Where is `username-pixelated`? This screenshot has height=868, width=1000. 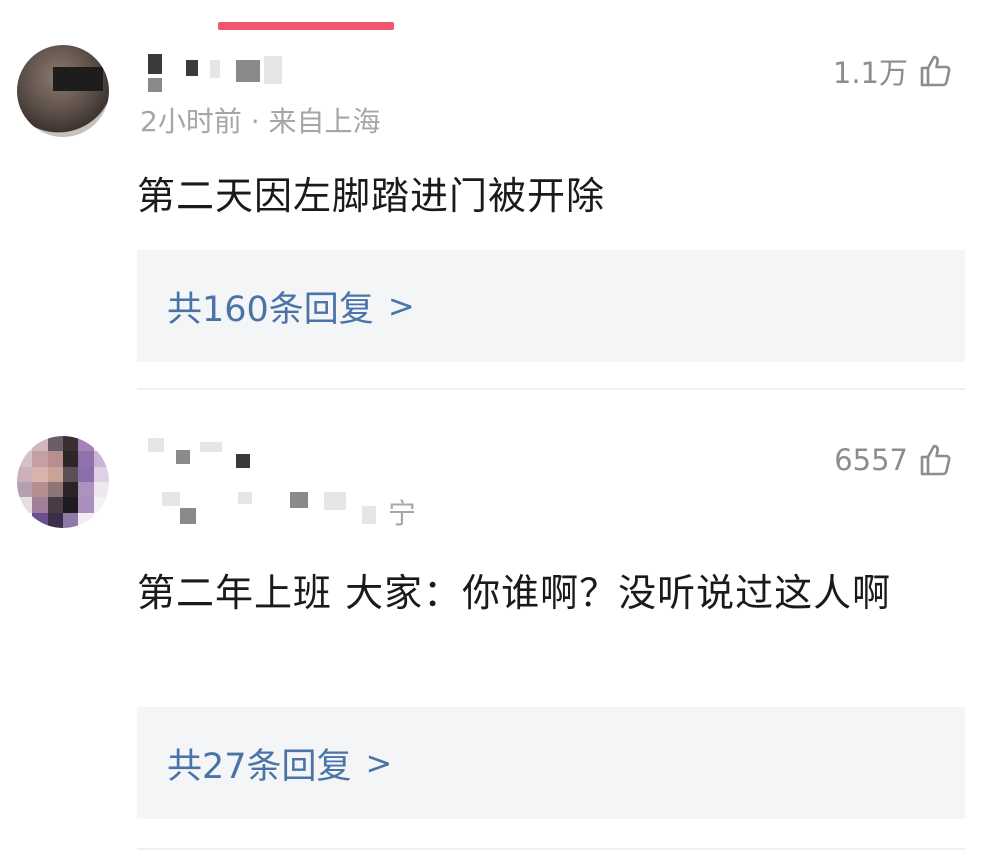
username-pixelated is located at coordinates (270, 456).